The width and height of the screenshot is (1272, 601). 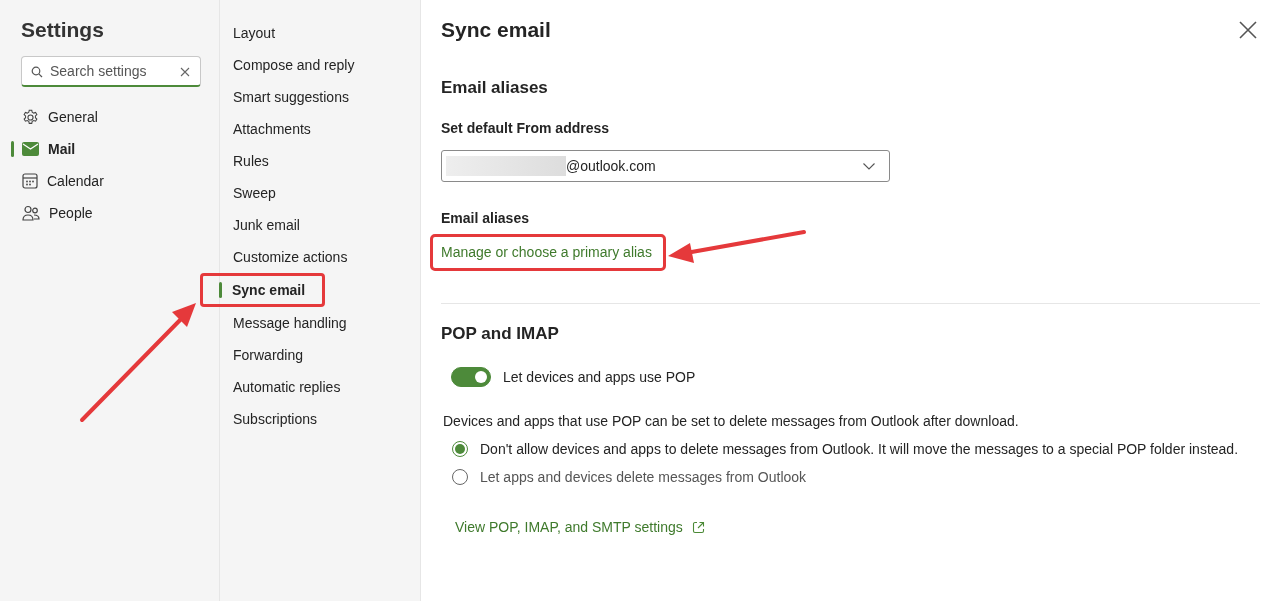 I want to click on subnav-item: Forwarding, so click(x=320, y=355).